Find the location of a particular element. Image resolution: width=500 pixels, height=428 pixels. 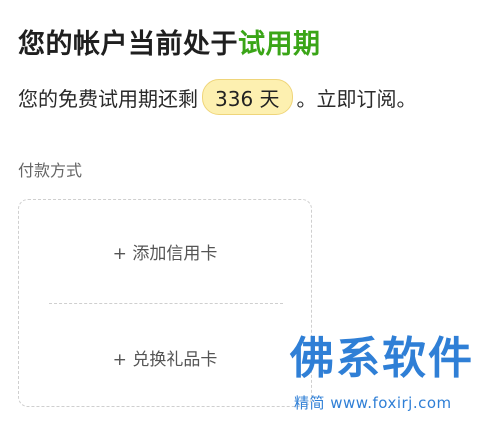

payment-divider is located at coordinates (166, 303).